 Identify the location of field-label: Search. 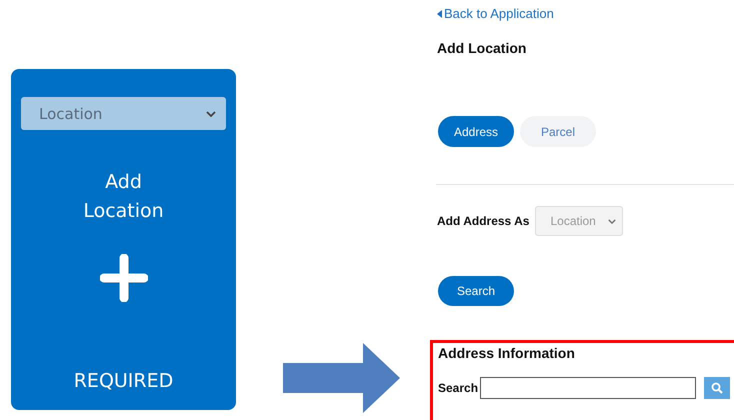
(458, 388).